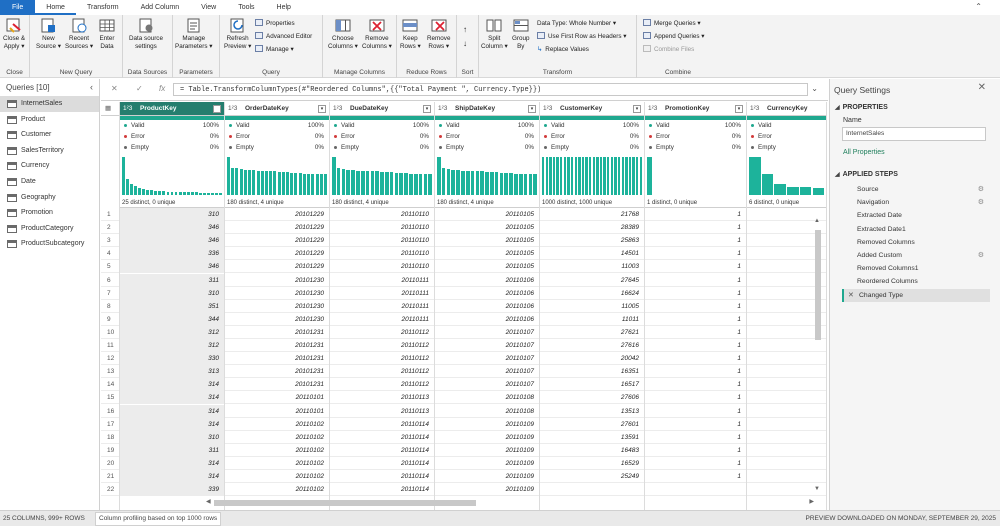  What do you see at coordinates (592, 424) in the screenshot?
I see `table-cell: 27601` at bounding box center [592, 424].